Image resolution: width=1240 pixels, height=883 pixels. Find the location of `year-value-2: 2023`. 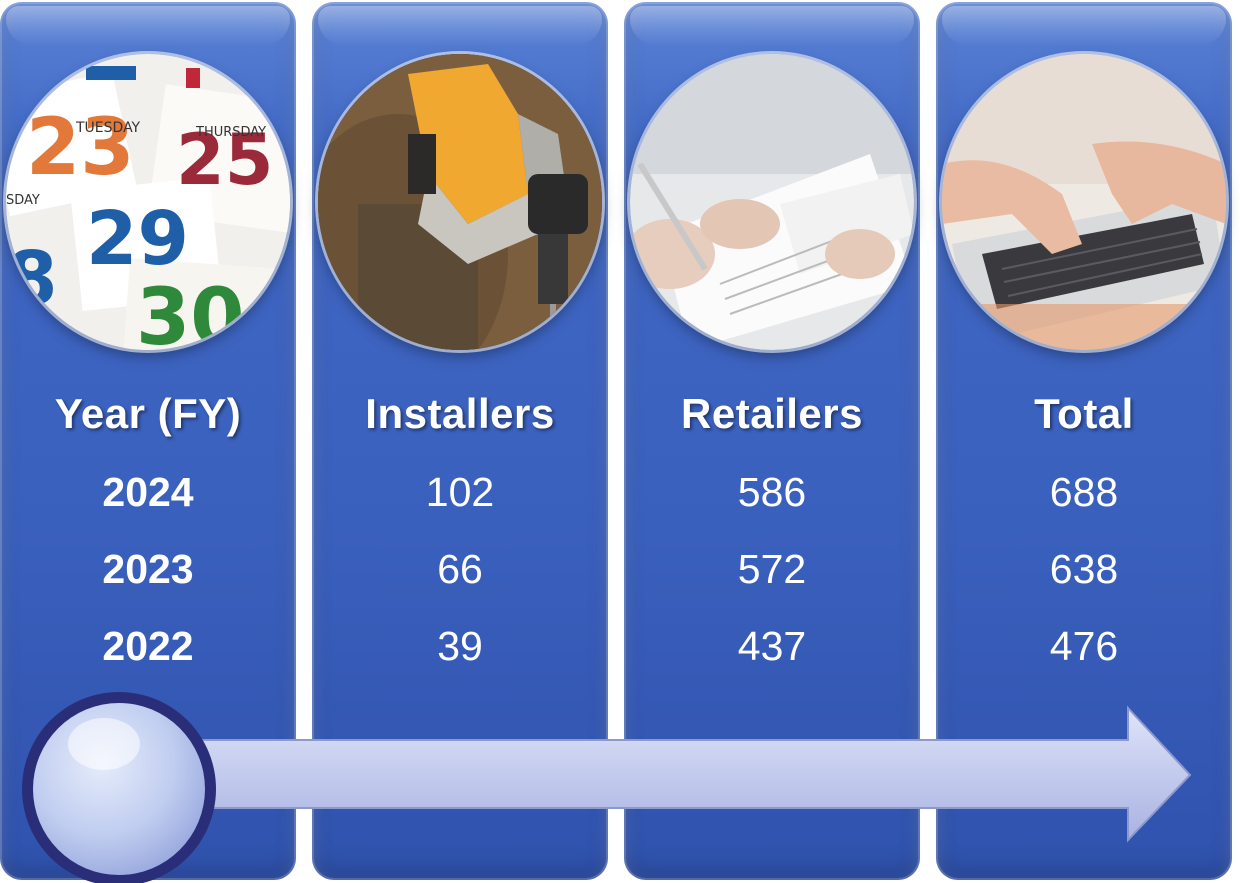

year-value-2: 2023 is located at coordinates (148, 569).